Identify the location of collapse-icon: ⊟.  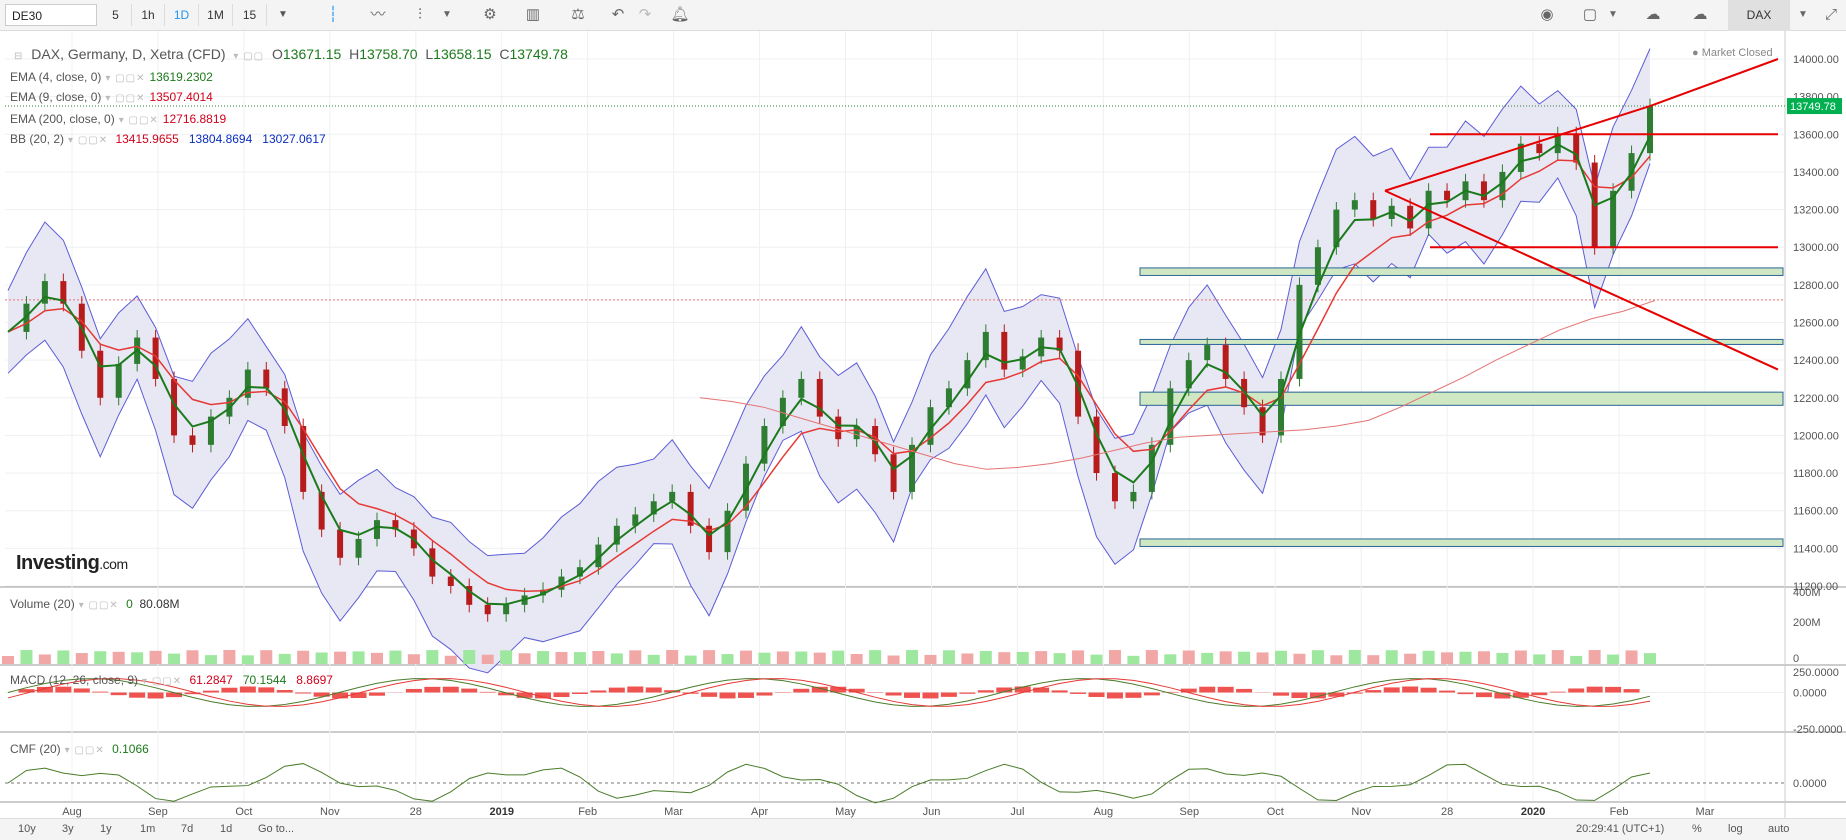
(18, 56).